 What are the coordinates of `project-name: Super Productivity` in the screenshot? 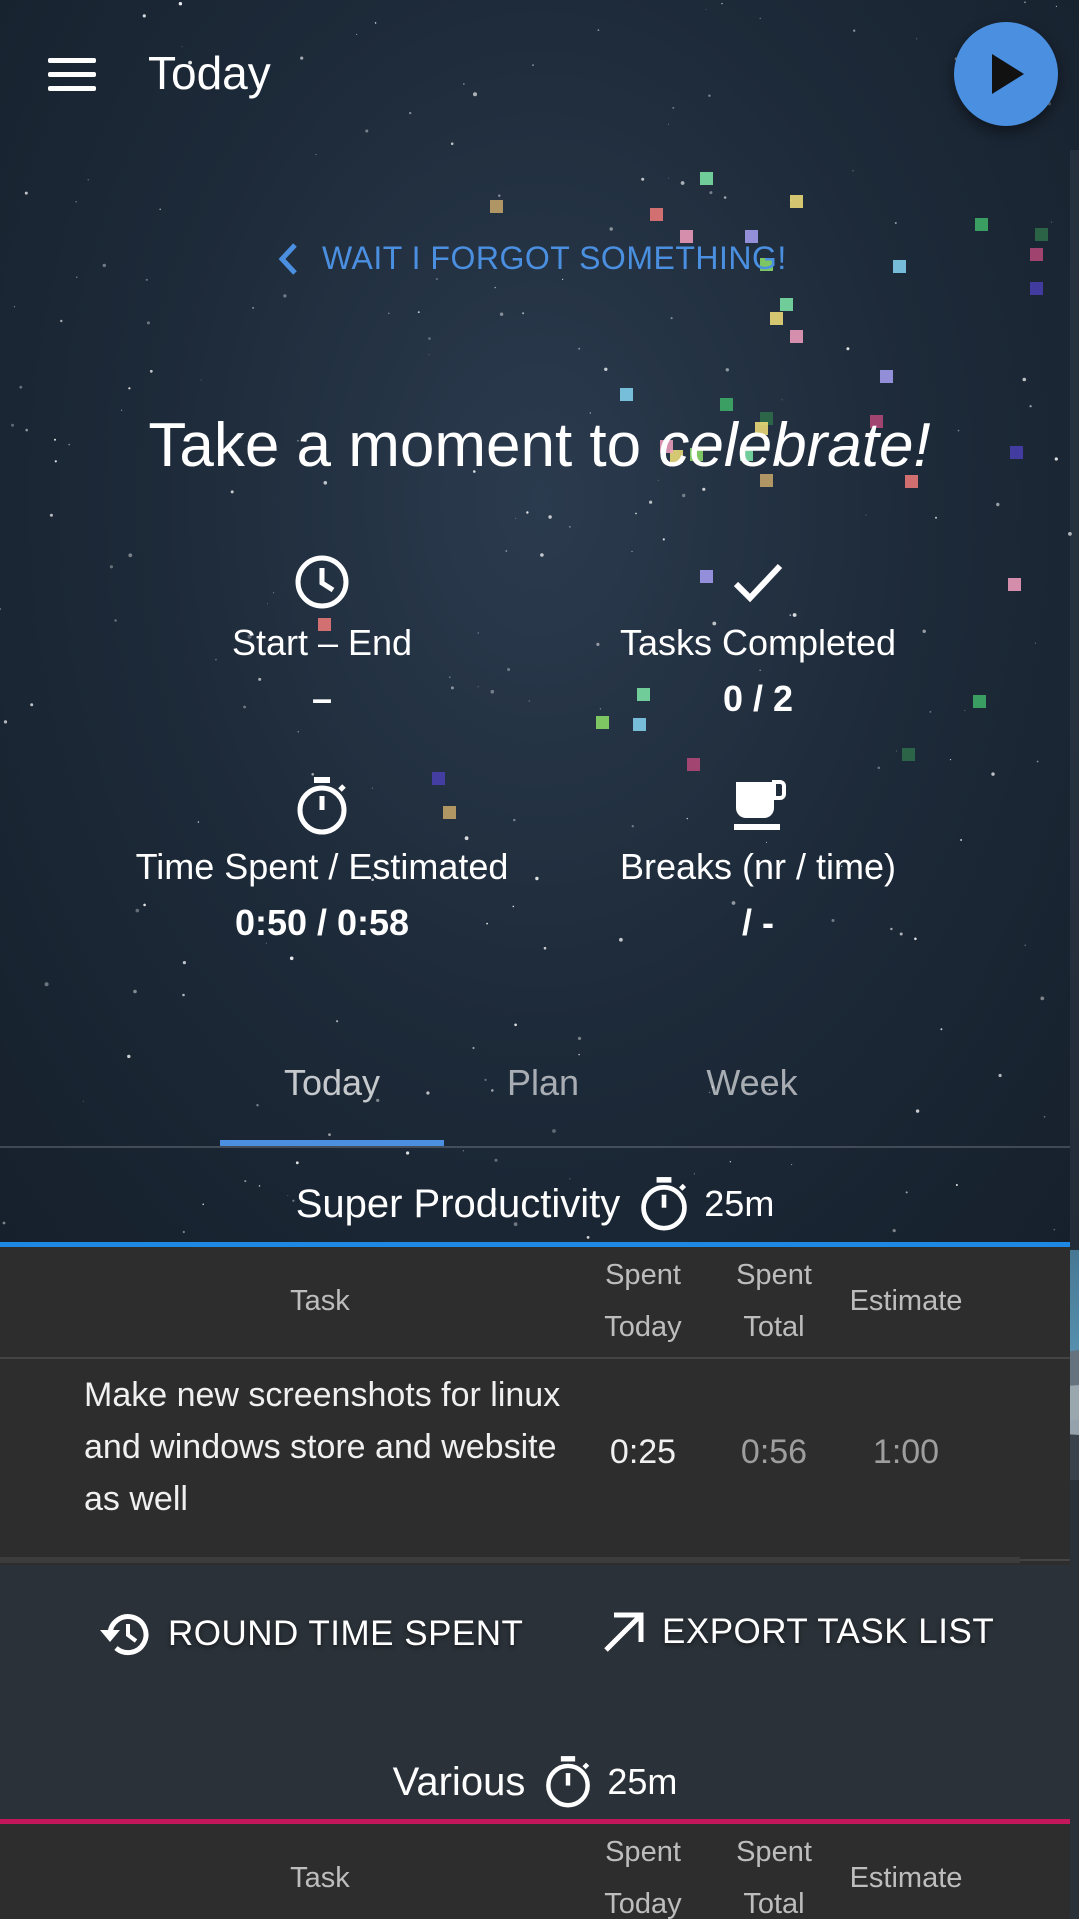 It's located at (458, 1203).